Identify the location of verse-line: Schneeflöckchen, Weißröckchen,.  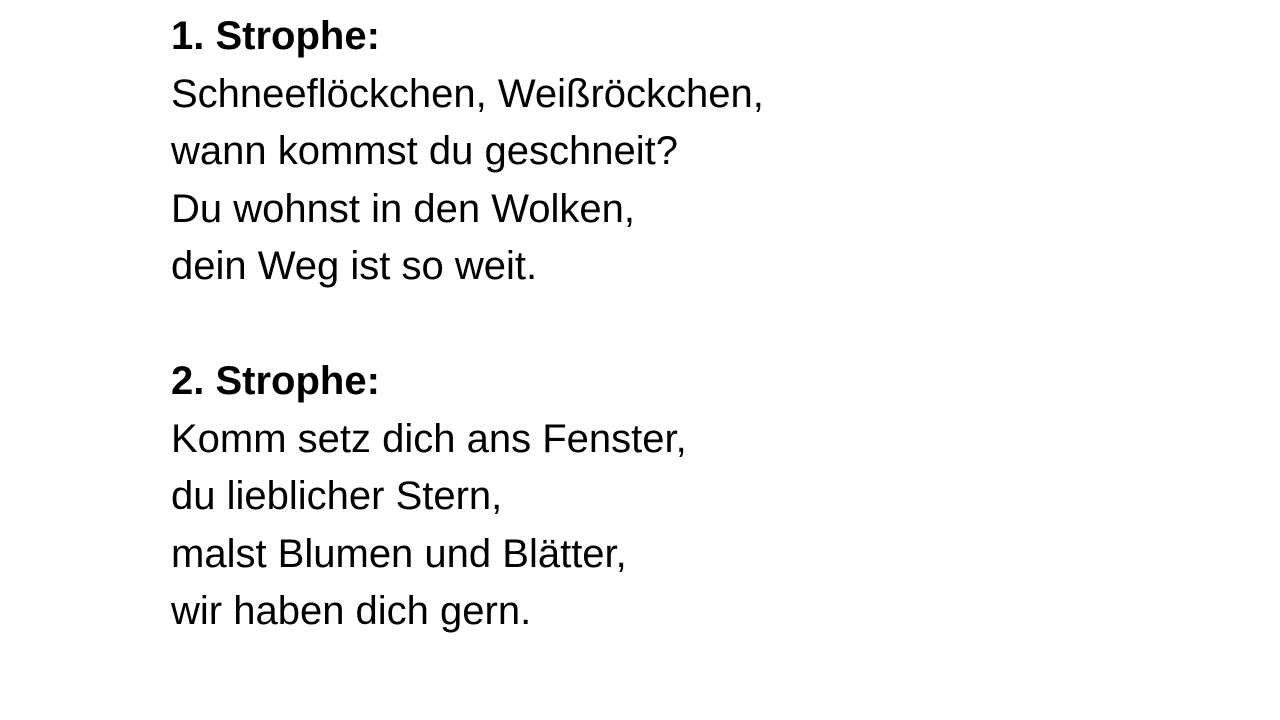
(467, 93).